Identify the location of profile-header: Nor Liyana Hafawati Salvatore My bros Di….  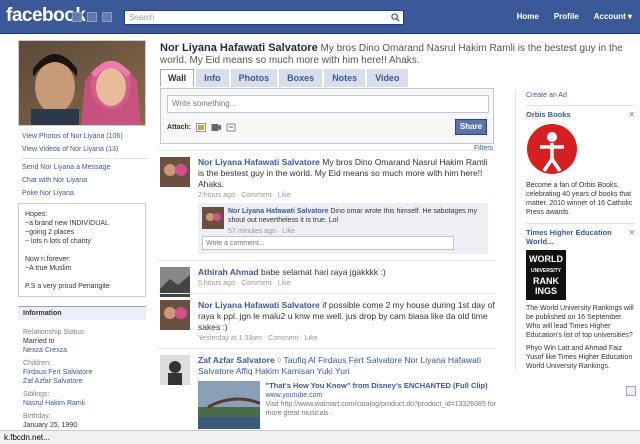
(400, 54).